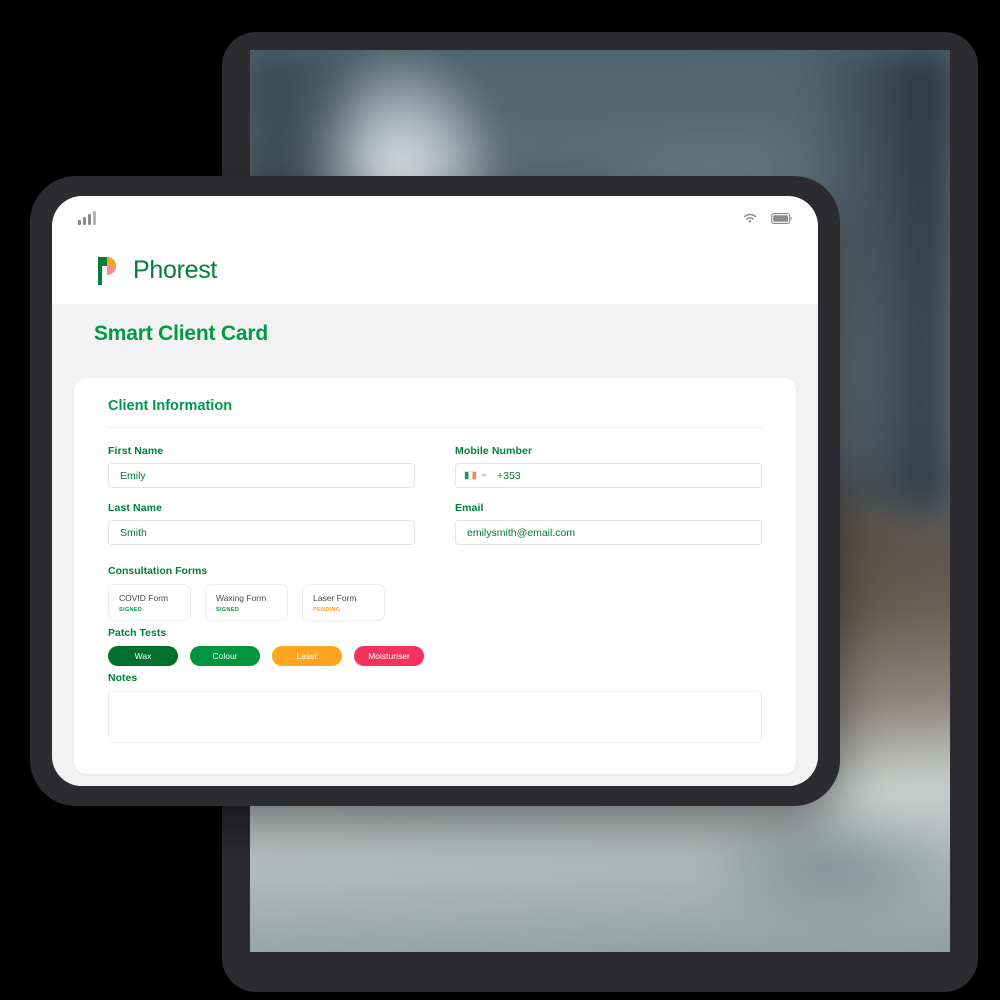  I want to click on form-name: Waxing Form, so click(241, 598).